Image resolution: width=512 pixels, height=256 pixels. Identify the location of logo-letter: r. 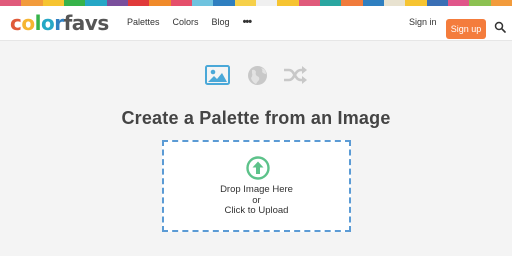
(59, 23).